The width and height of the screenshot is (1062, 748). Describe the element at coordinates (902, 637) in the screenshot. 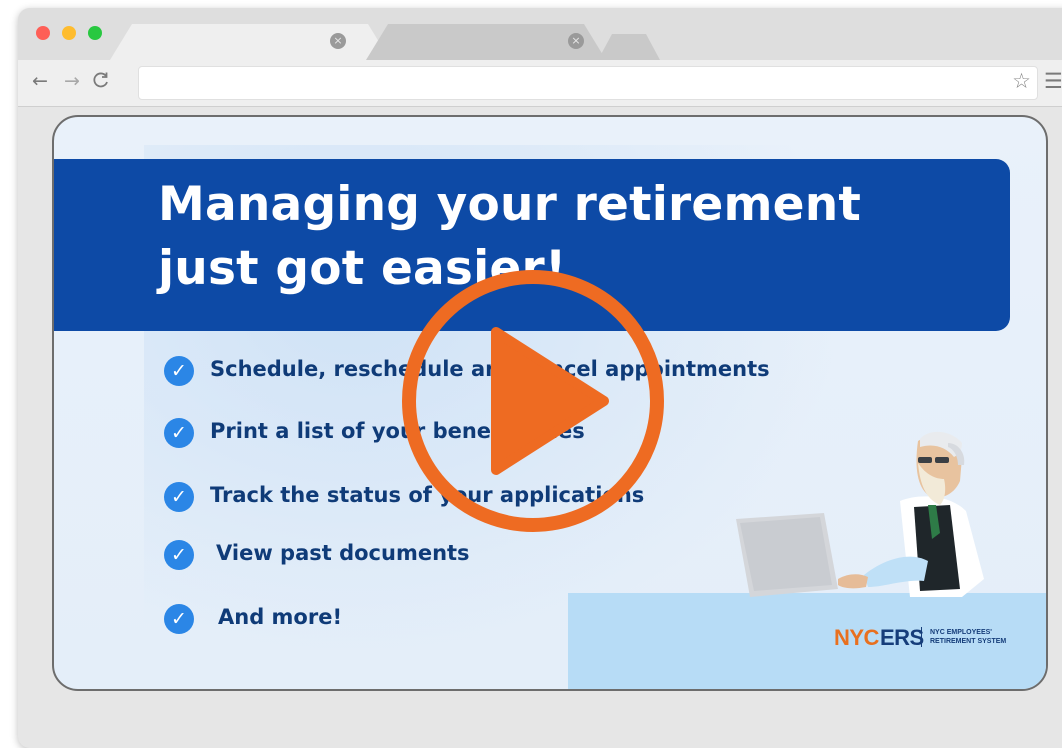

I see `logo-ers-text: ERS` at that location.